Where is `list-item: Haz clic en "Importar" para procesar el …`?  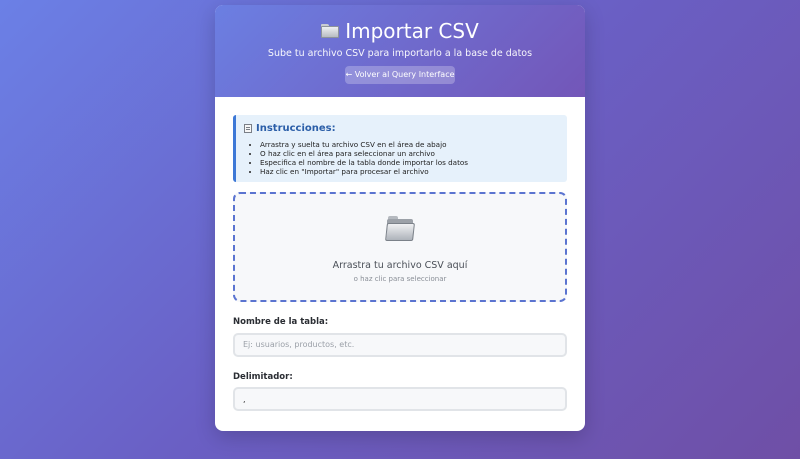
list-item: Haz clic en "Importar" para procesar el … is located at coordinates (408, 171).